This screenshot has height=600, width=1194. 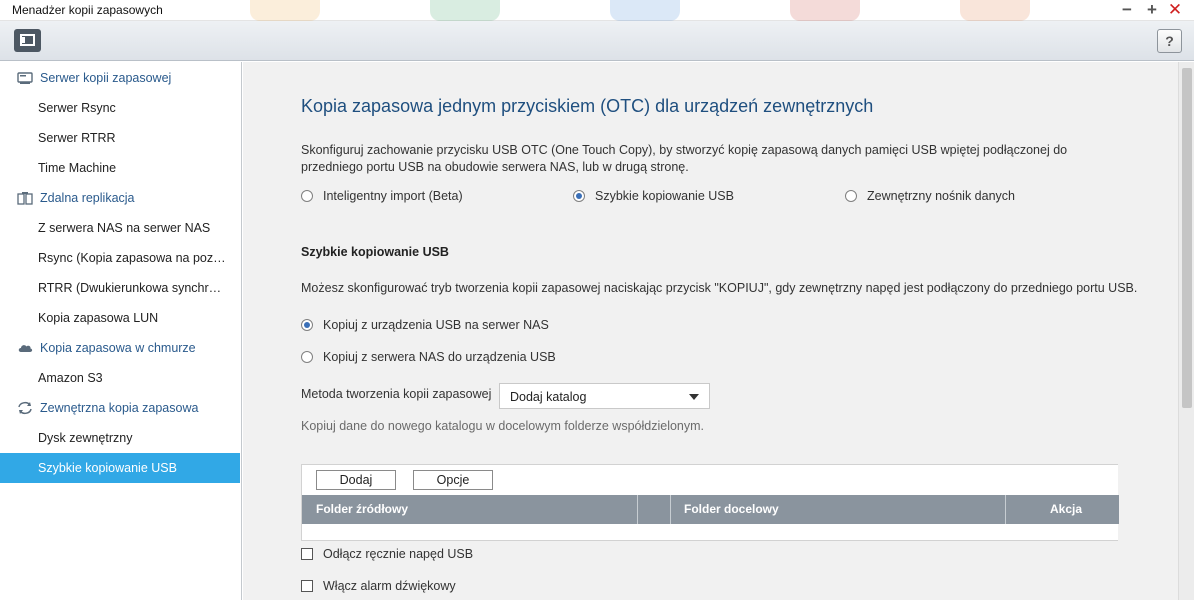 I want to click on sidebar-item-label: Kopia zapasowa LUN, so click(x=98, y=318).